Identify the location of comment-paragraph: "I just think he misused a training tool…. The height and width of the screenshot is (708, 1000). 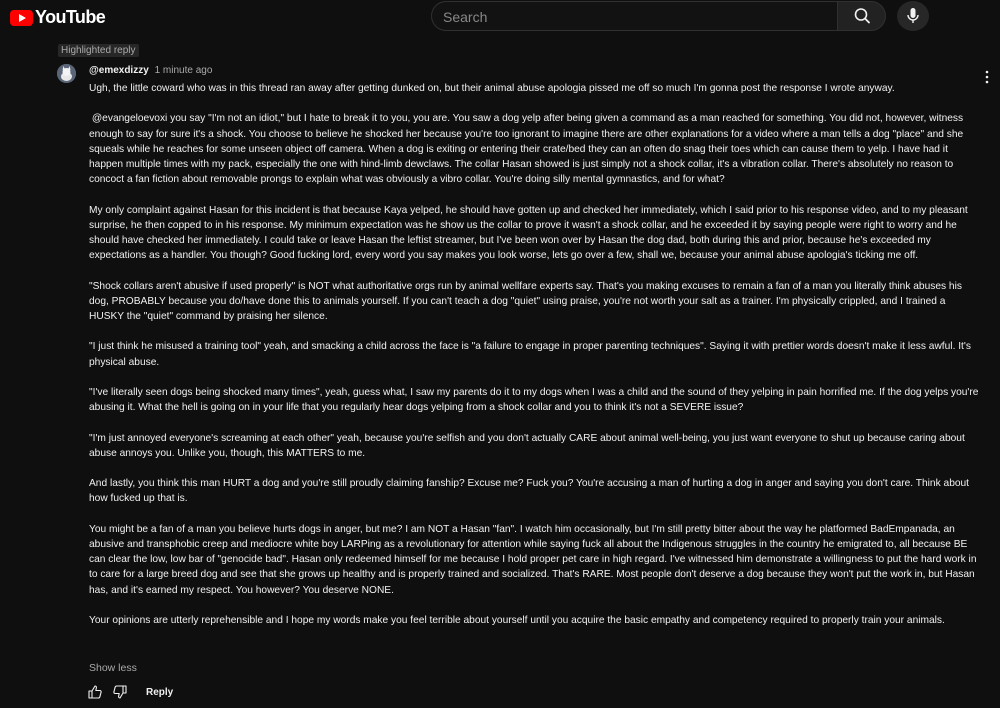
(531, 354).